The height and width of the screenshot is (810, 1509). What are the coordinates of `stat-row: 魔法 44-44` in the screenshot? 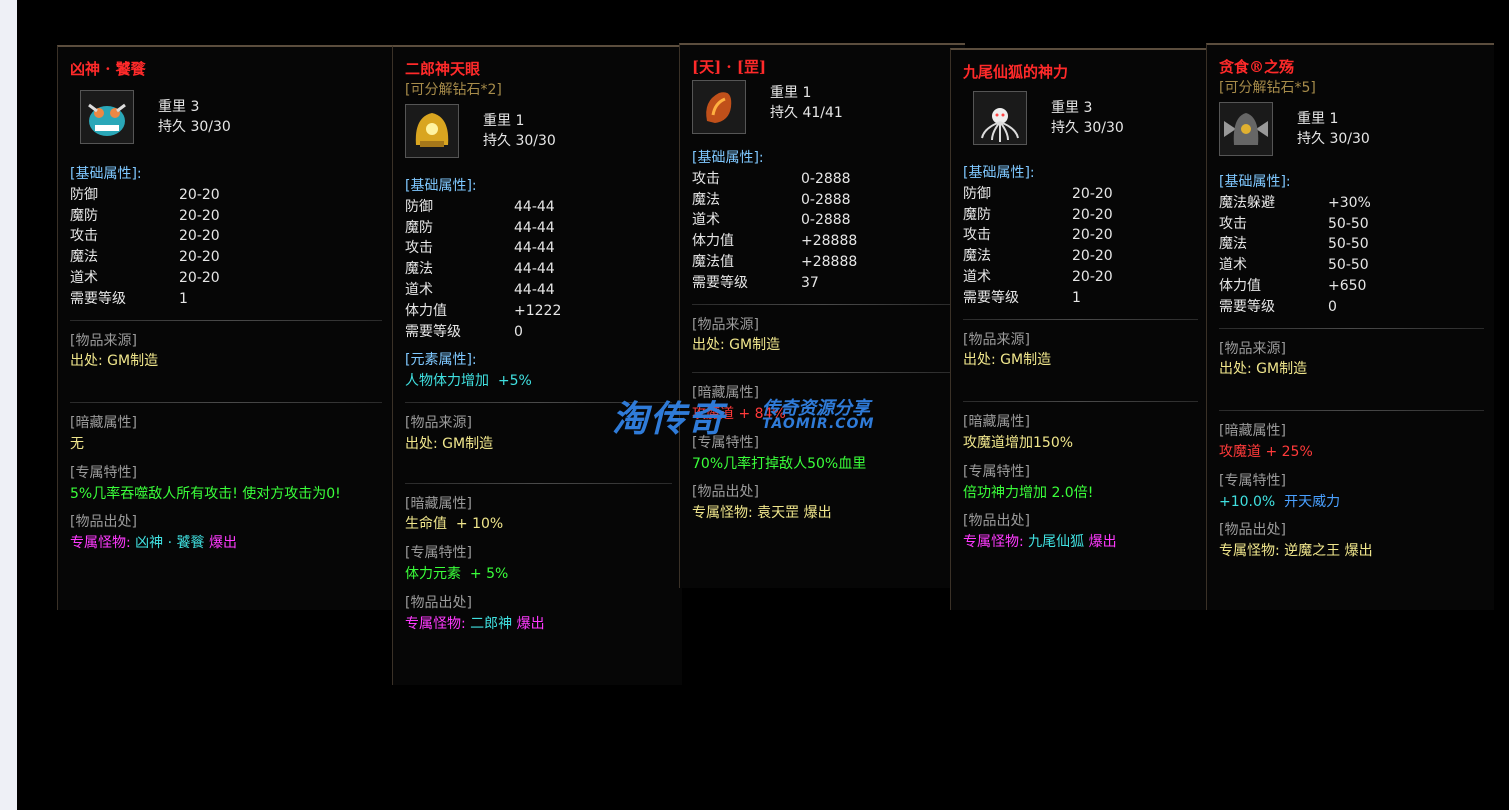 It's located at (543, 269).